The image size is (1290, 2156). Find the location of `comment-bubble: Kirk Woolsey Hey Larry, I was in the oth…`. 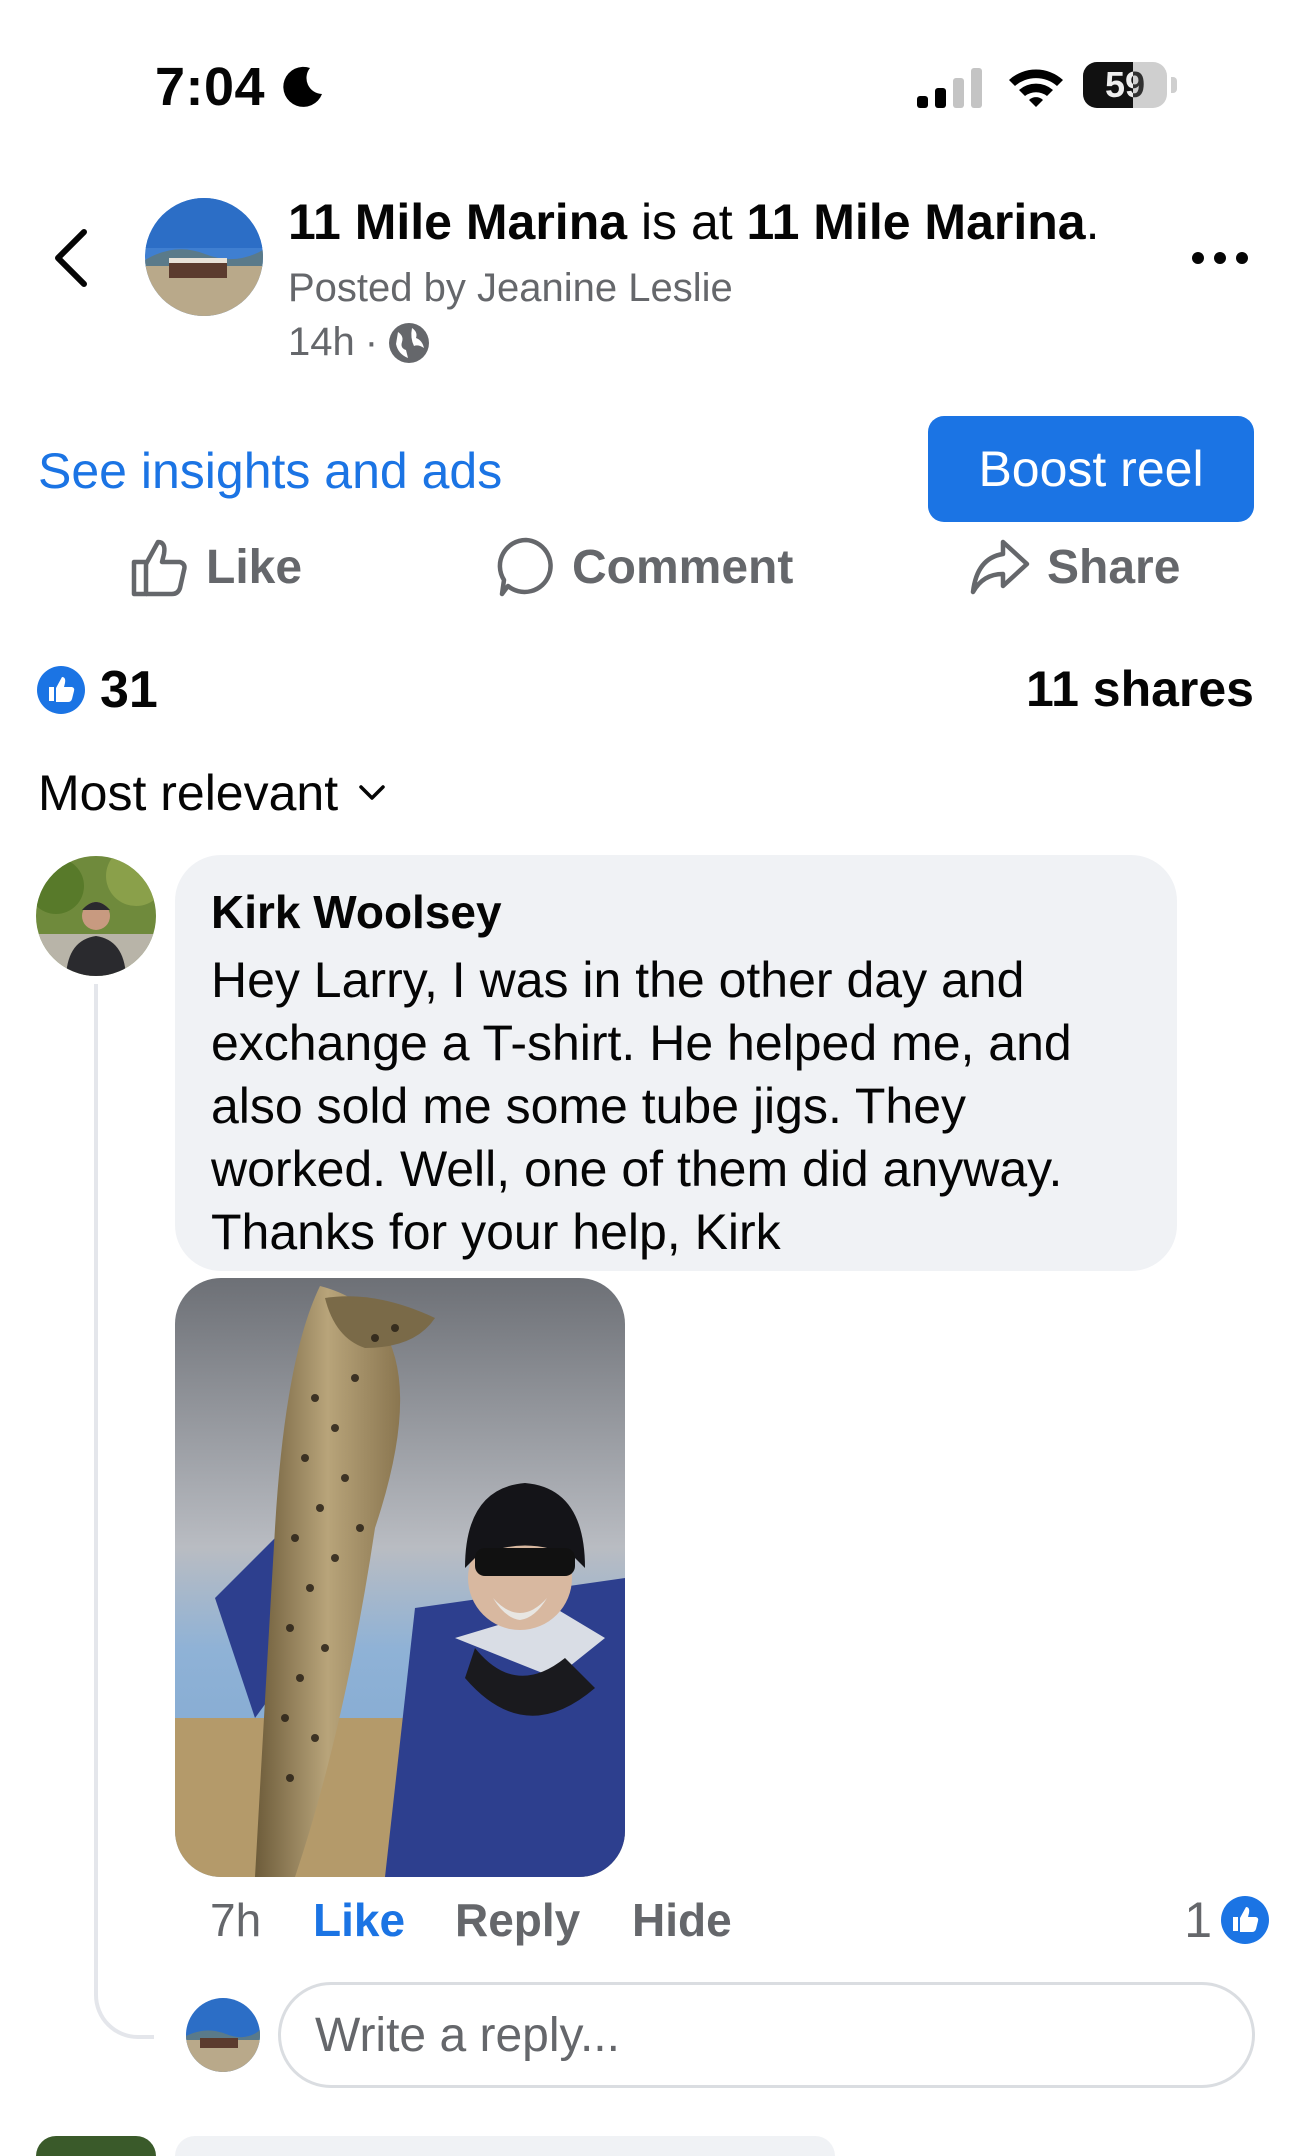

comment-bubble: Kirk Woolsey Hey Larry, I was in the oth… is located at coordinates (676, 1063).